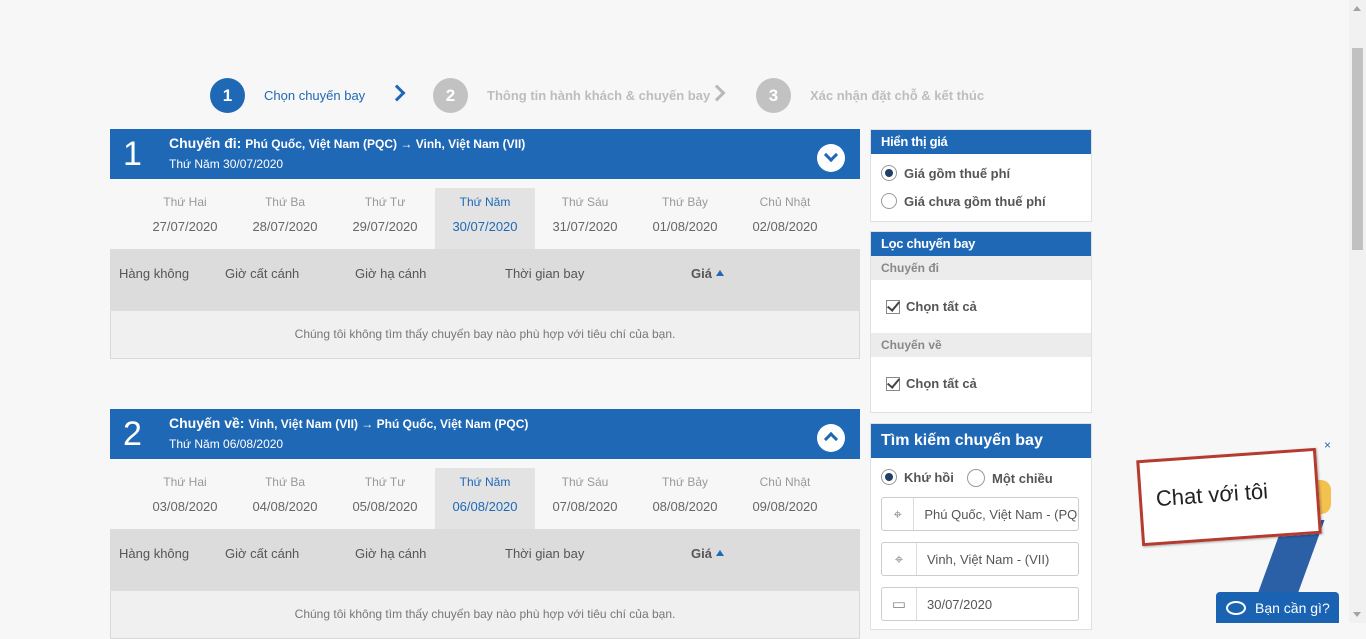 This screenshot has height=639, width=1366. What do you see at coordinates (585, 482) in the screenshot?
I see `day-name: Thứ Sáu` at bounding box center [585, 482].